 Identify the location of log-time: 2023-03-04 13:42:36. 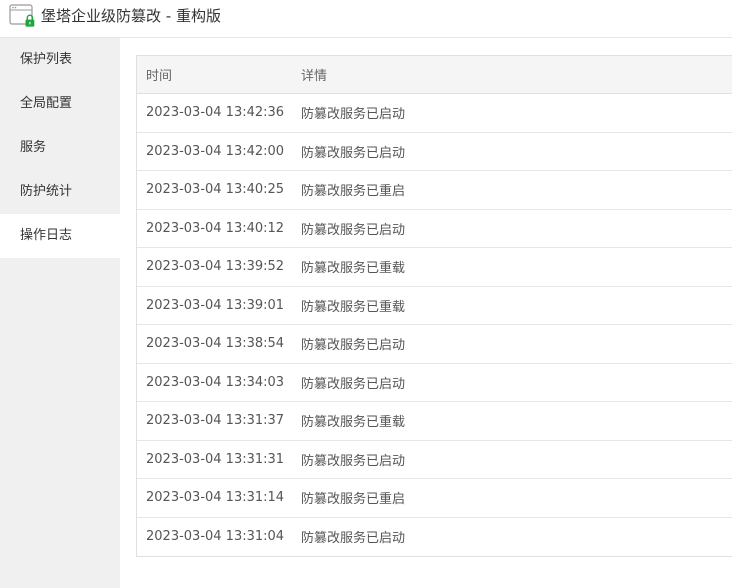
(215, 113).